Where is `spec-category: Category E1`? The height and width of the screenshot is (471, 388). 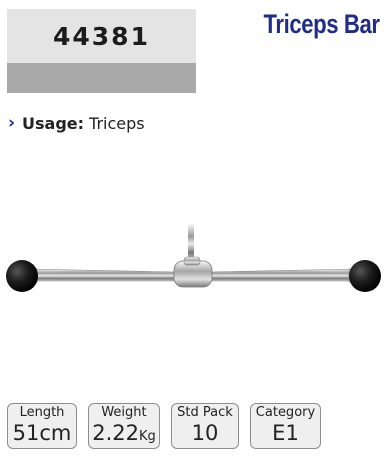
spec-category: Category E1 is located at coordinates (285, 426).